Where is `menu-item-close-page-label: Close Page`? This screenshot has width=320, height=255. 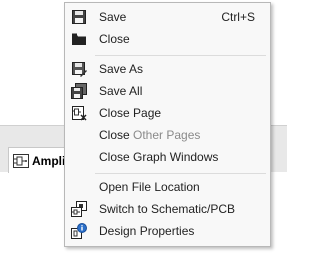
menu-item-close-page-label: Close Page is located at coordinates (130, 113).